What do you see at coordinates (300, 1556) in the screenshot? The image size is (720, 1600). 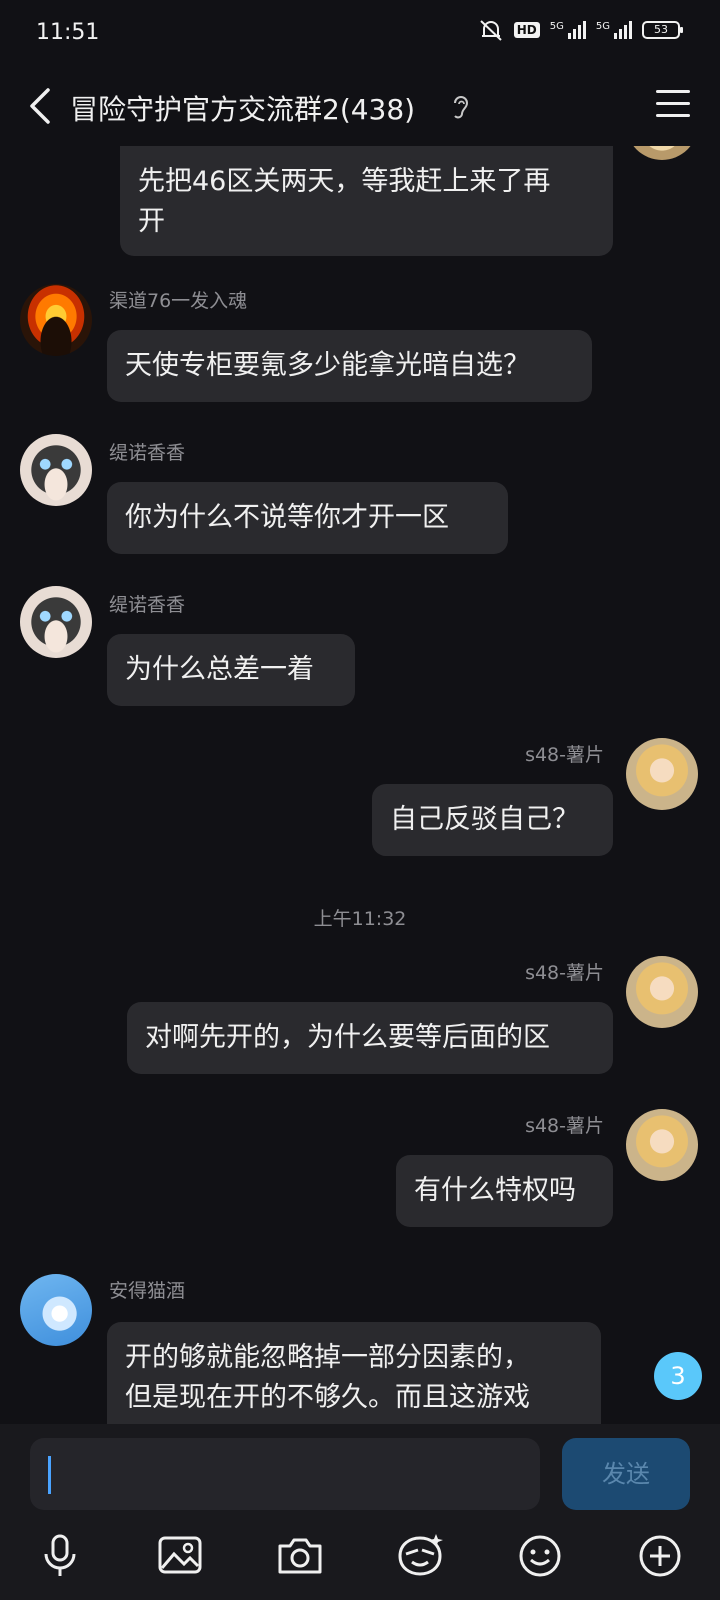 I see `camera-icon` at bounding box center [300, 1556].